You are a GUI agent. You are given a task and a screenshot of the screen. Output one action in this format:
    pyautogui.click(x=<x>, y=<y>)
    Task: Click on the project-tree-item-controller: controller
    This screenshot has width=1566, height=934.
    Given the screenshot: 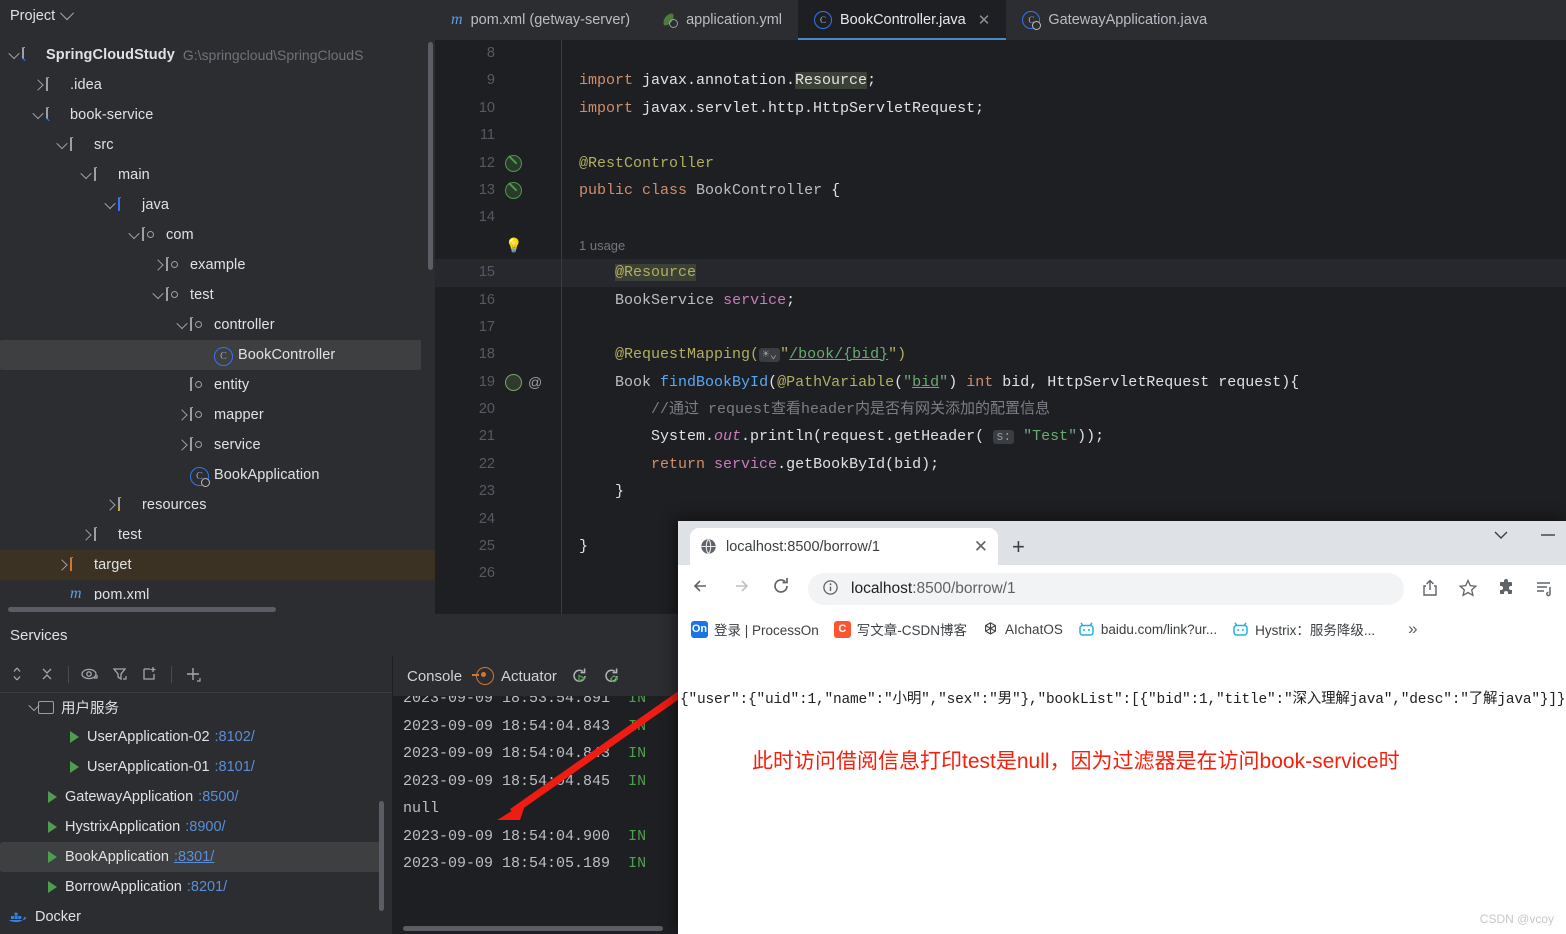 What is the action you would take?
    pyautogui.click(x=217, y=325)
    